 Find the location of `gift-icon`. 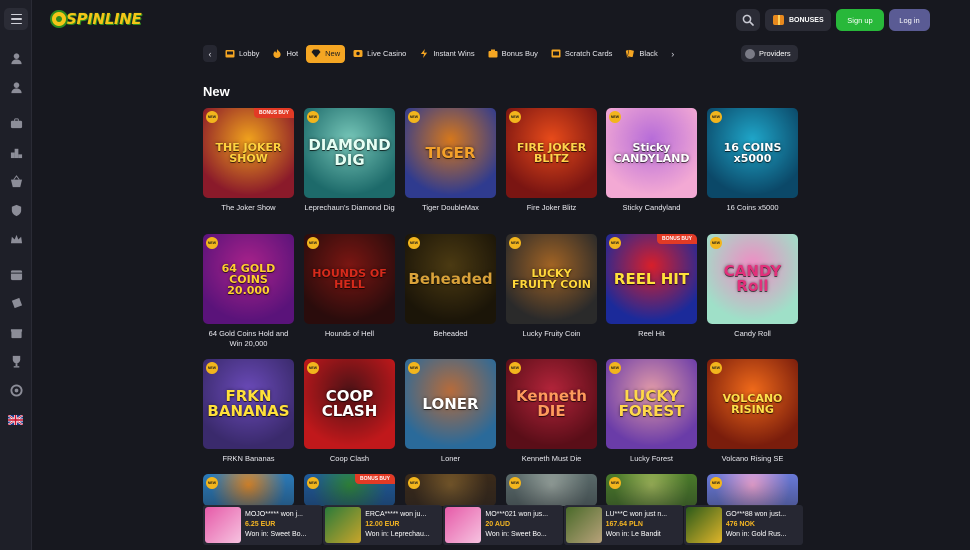

gift-icon is located at coordinates (16, 332).